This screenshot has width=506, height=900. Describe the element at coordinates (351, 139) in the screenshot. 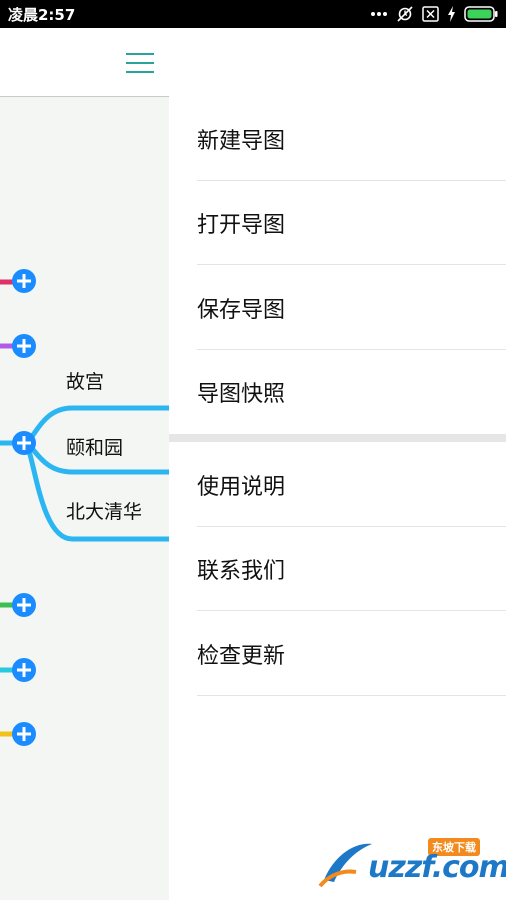

I see `menu-item-new-map: 新建导图` at that location.